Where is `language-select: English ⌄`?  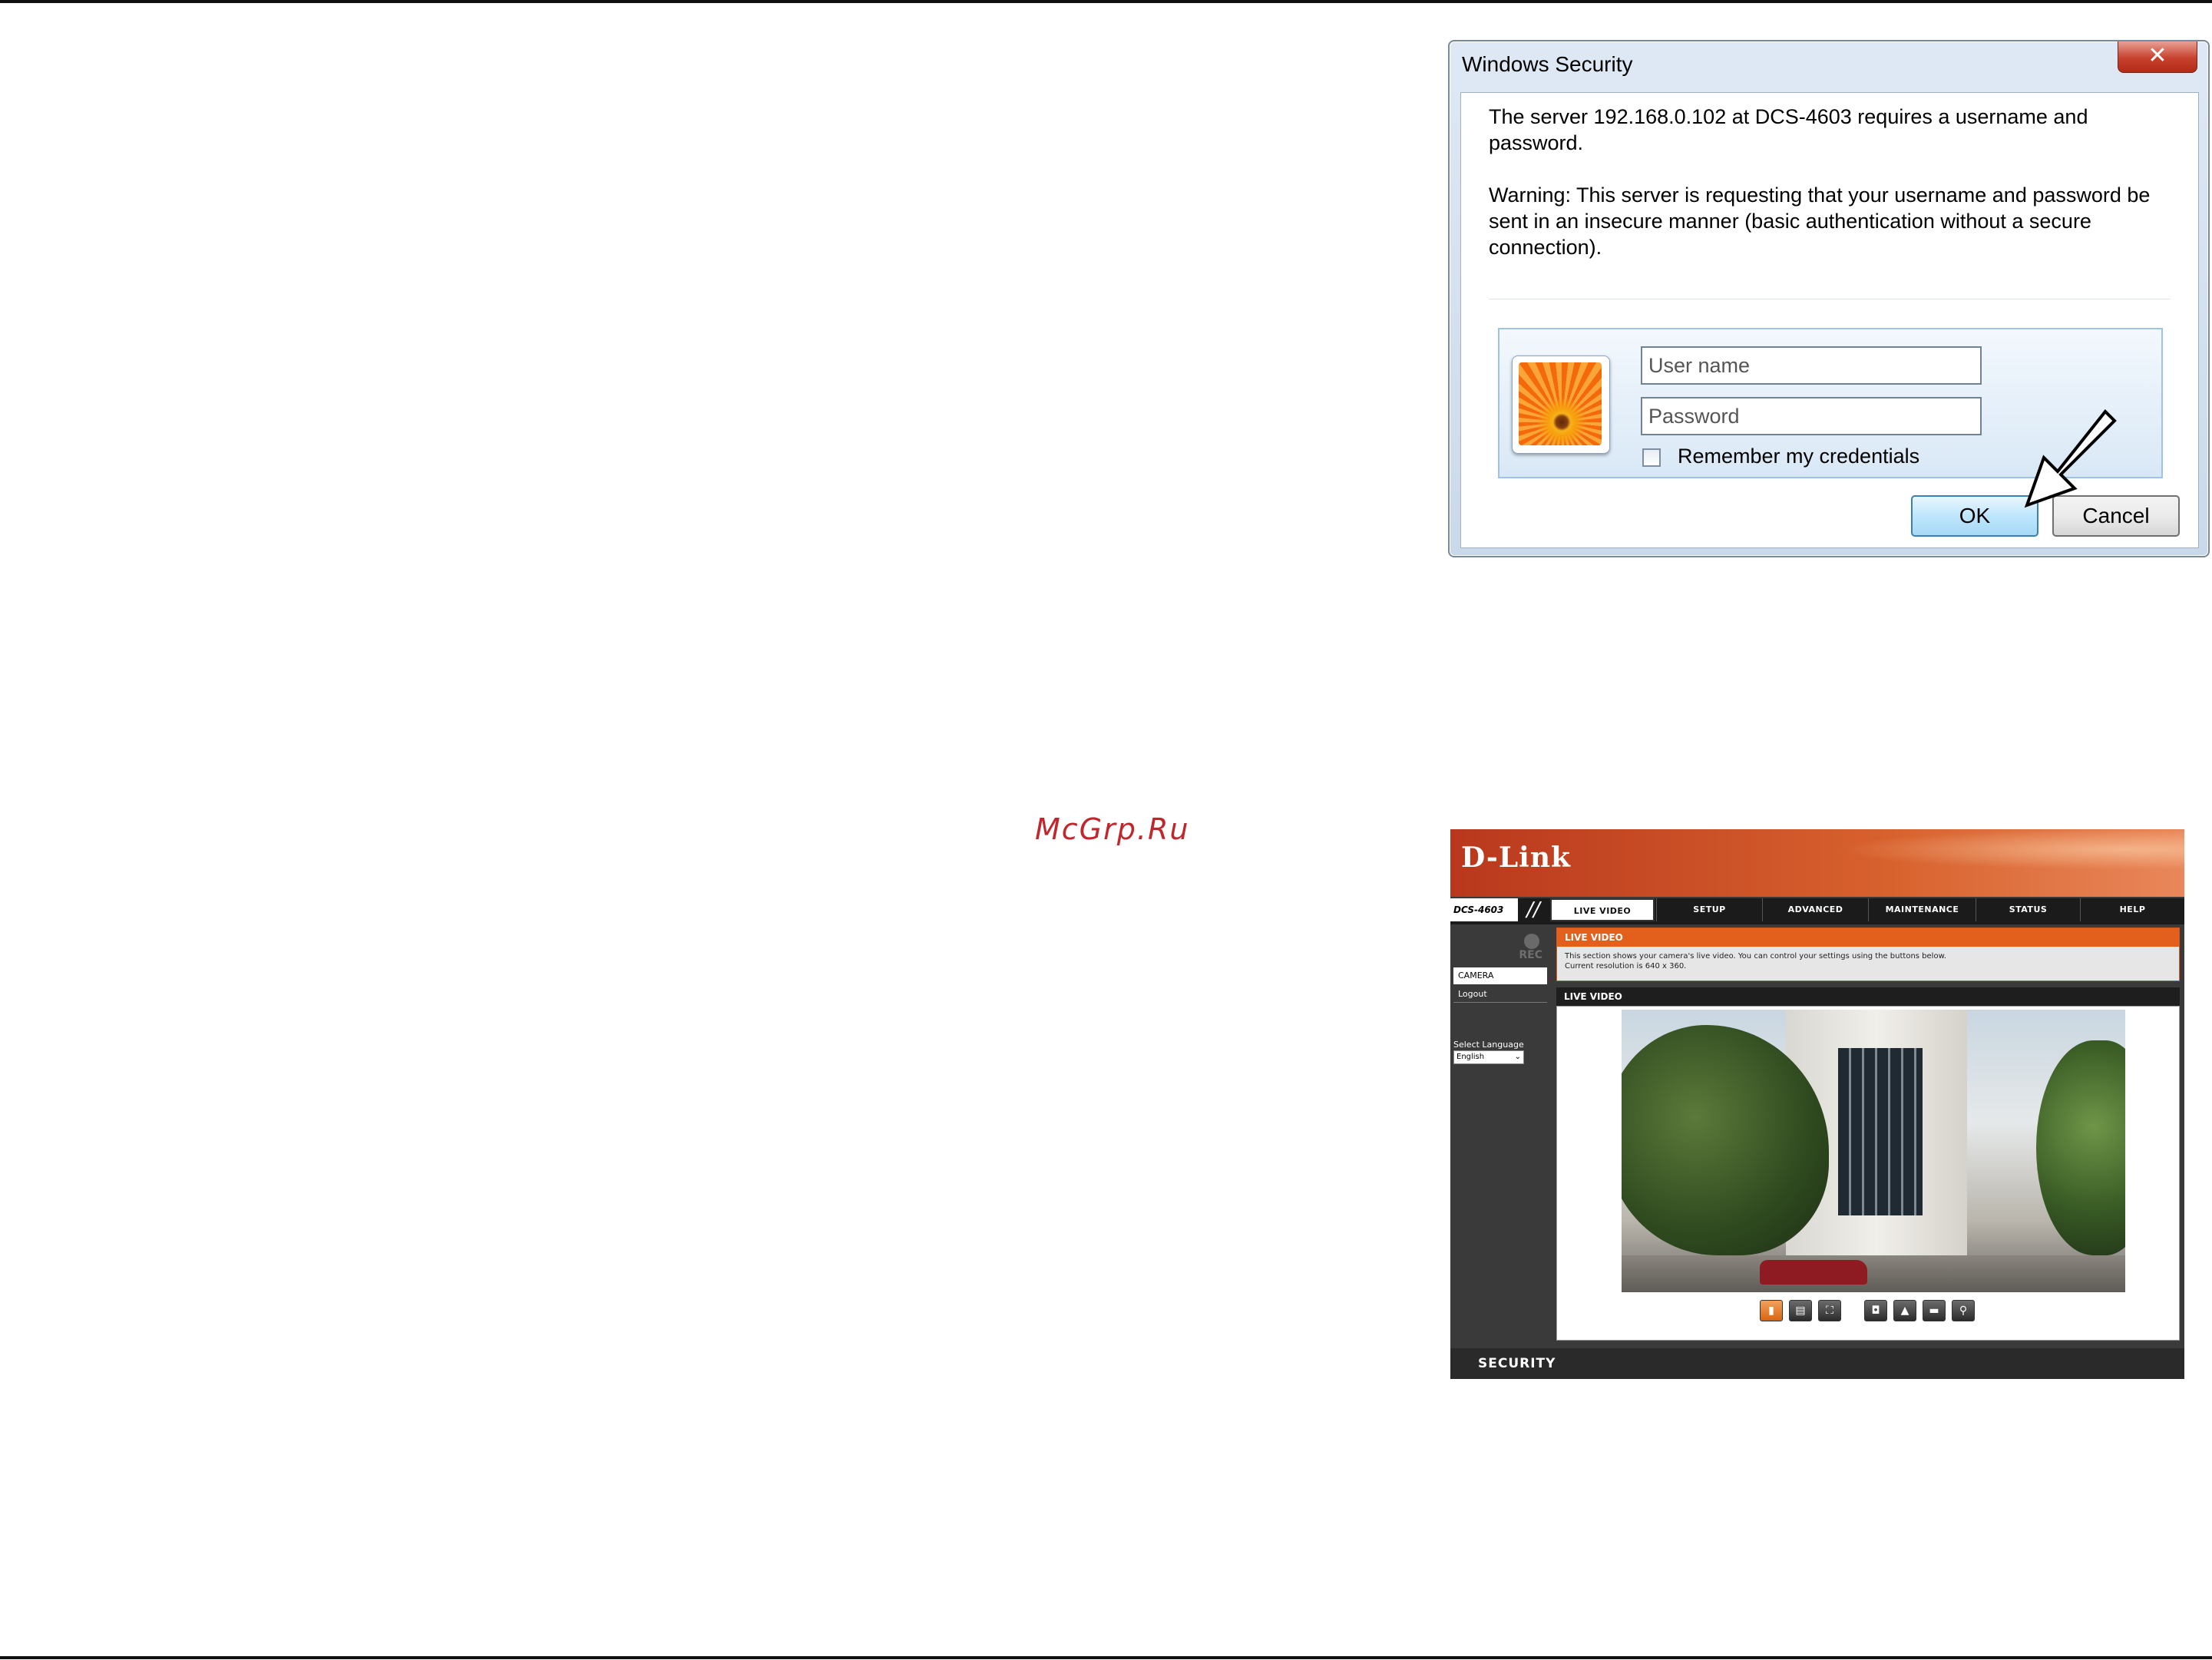 language-select: English ⌄ is located at coordinates (1489, 1057).